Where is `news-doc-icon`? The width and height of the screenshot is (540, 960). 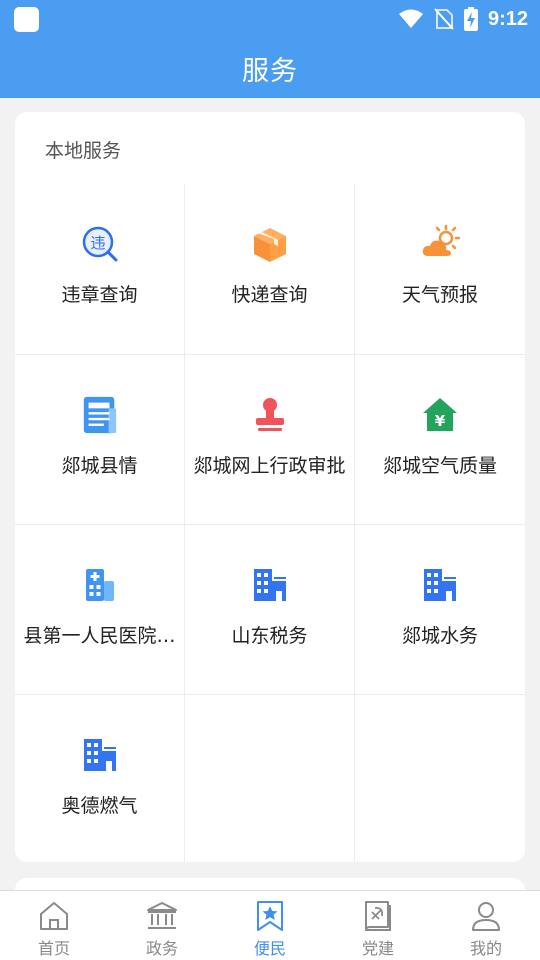 news-doc-icon is located at coordinates (100, 415).